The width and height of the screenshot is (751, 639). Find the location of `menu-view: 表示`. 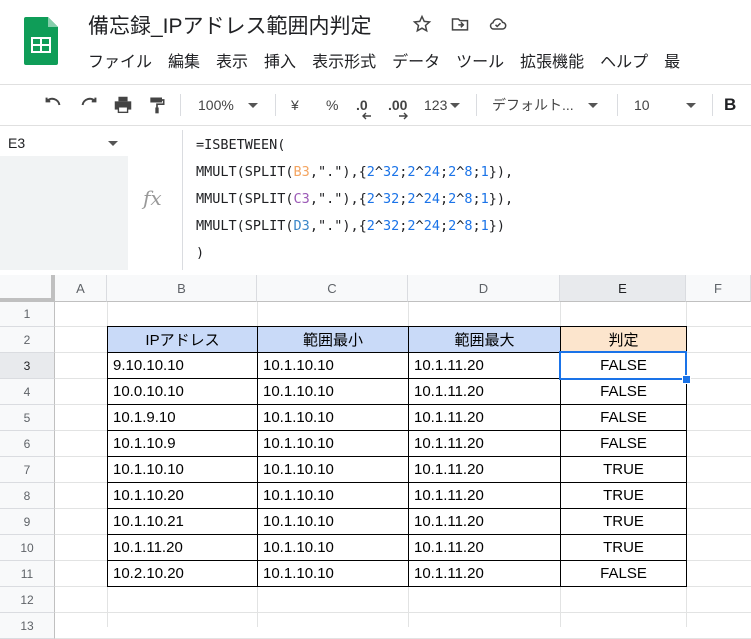

menu-view: 表示 is located at coordinates (232, 60).